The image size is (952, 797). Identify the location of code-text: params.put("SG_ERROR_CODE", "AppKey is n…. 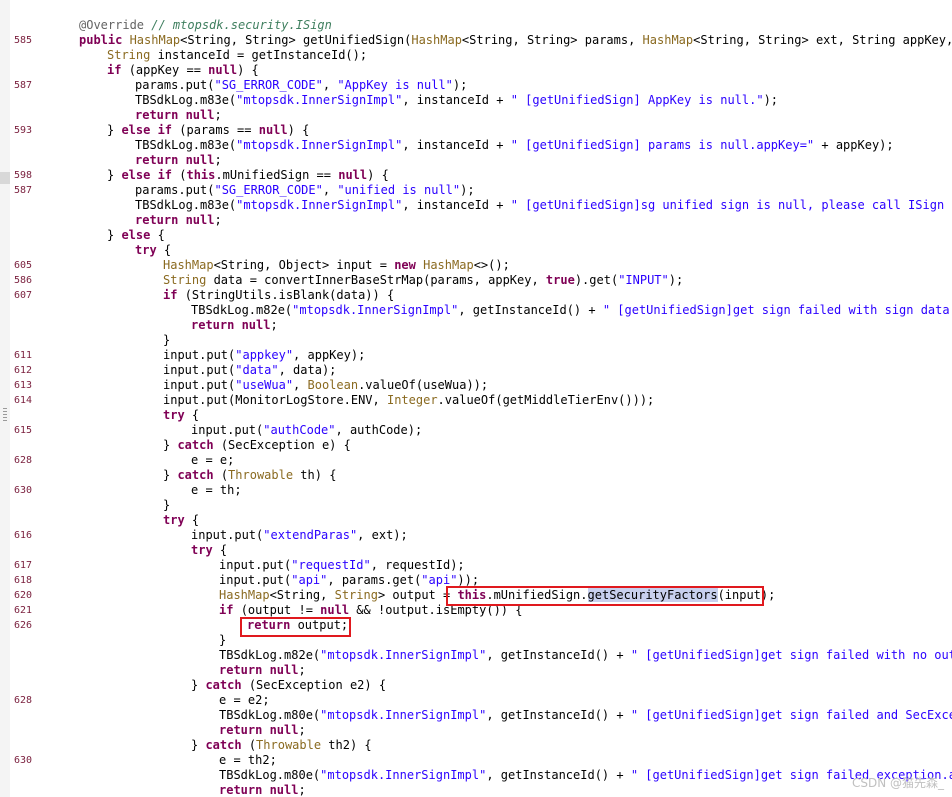
(301, 85).